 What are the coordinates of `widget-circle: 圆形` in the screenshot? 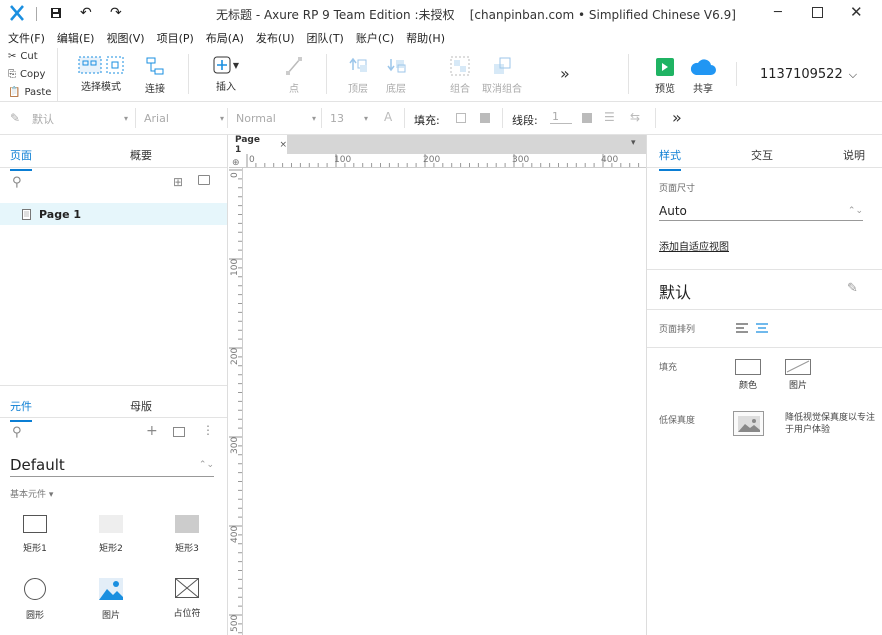 It's located at (35, 599).